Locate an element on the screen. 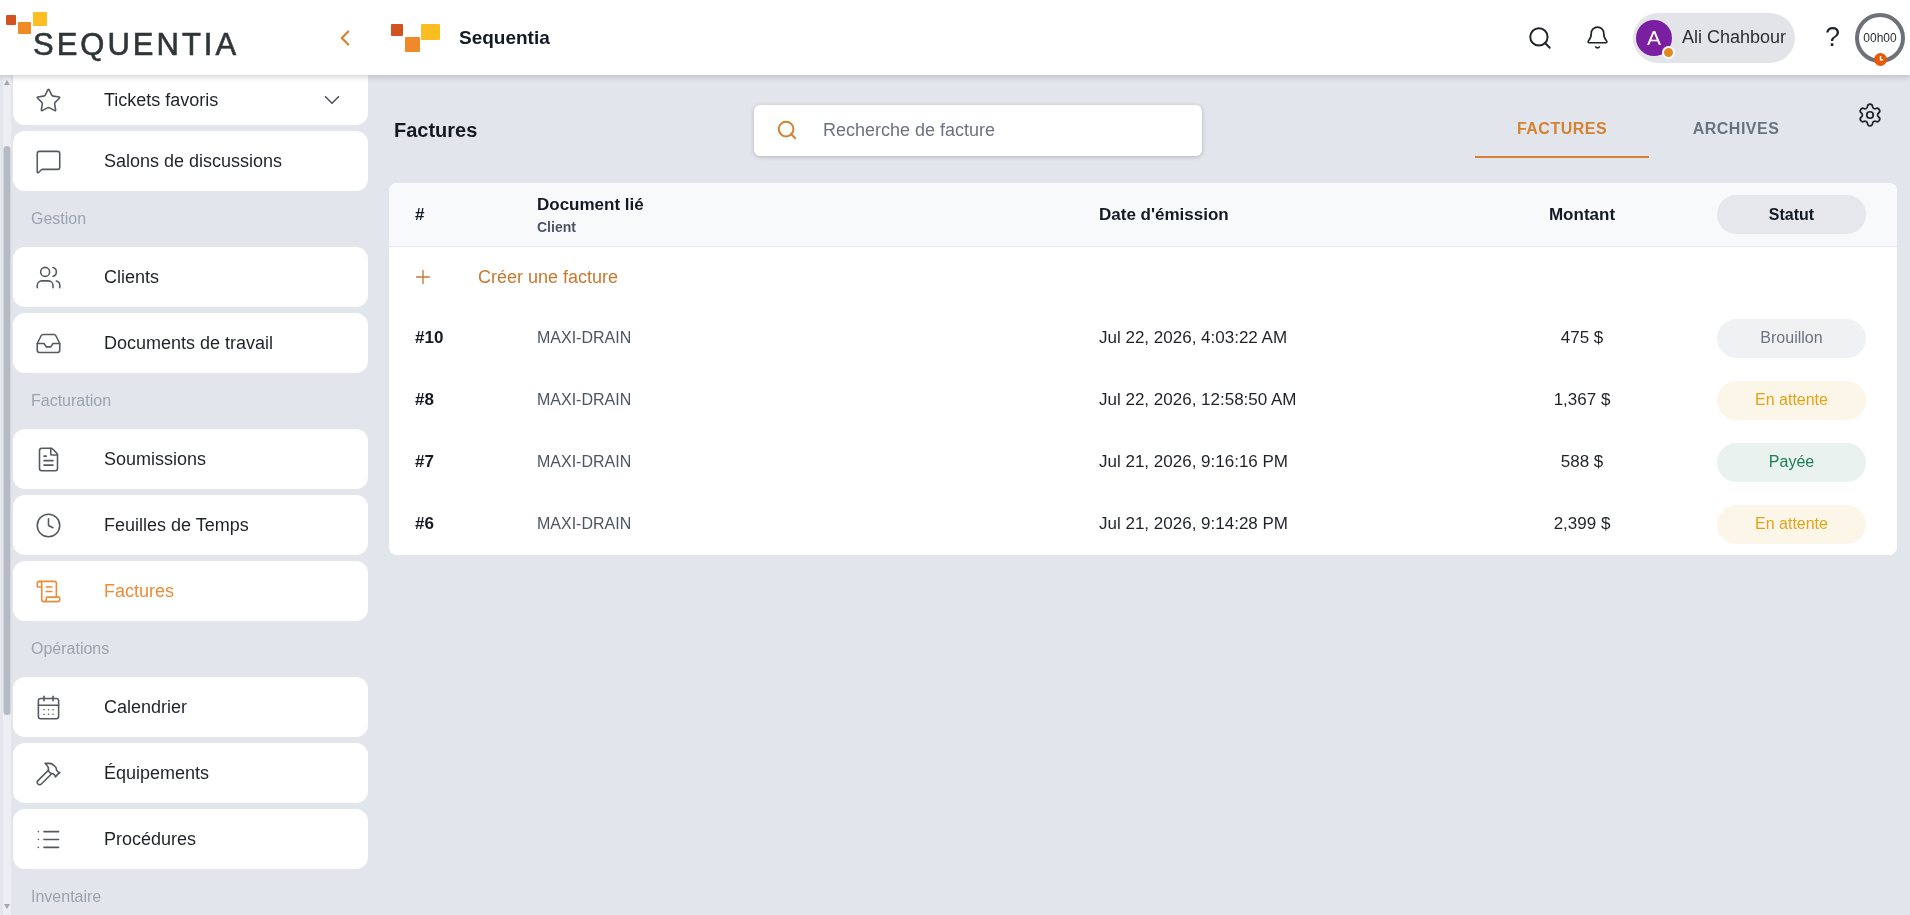 This screenshot has width=1910, height=915. sidebar-item: Procédures is located at coordinates (190, 839).